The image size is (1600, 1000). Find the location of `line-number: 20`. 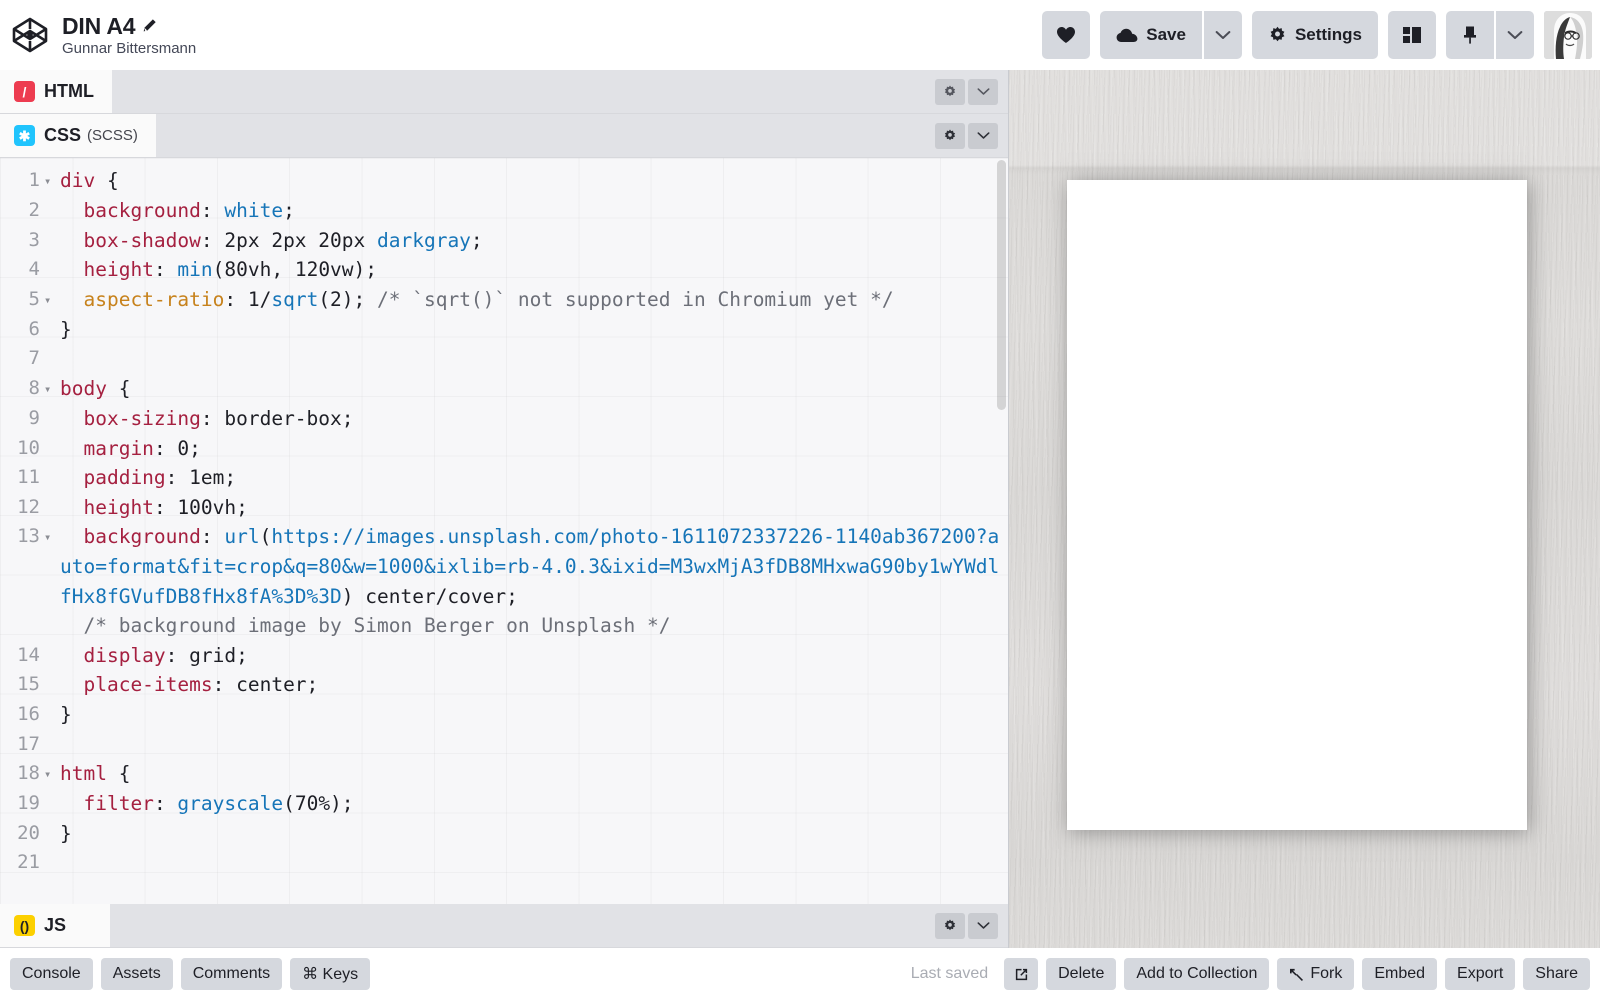

line-number: 20 is located at coordinates (28, 832).